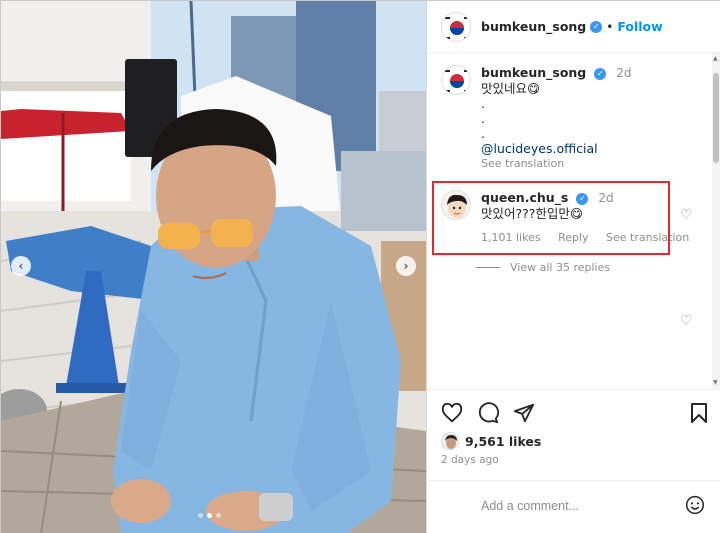 This screenshot has width=720, height=533. I want to click on scroll-up-arrow-icon: ▲, so click(715, 58).